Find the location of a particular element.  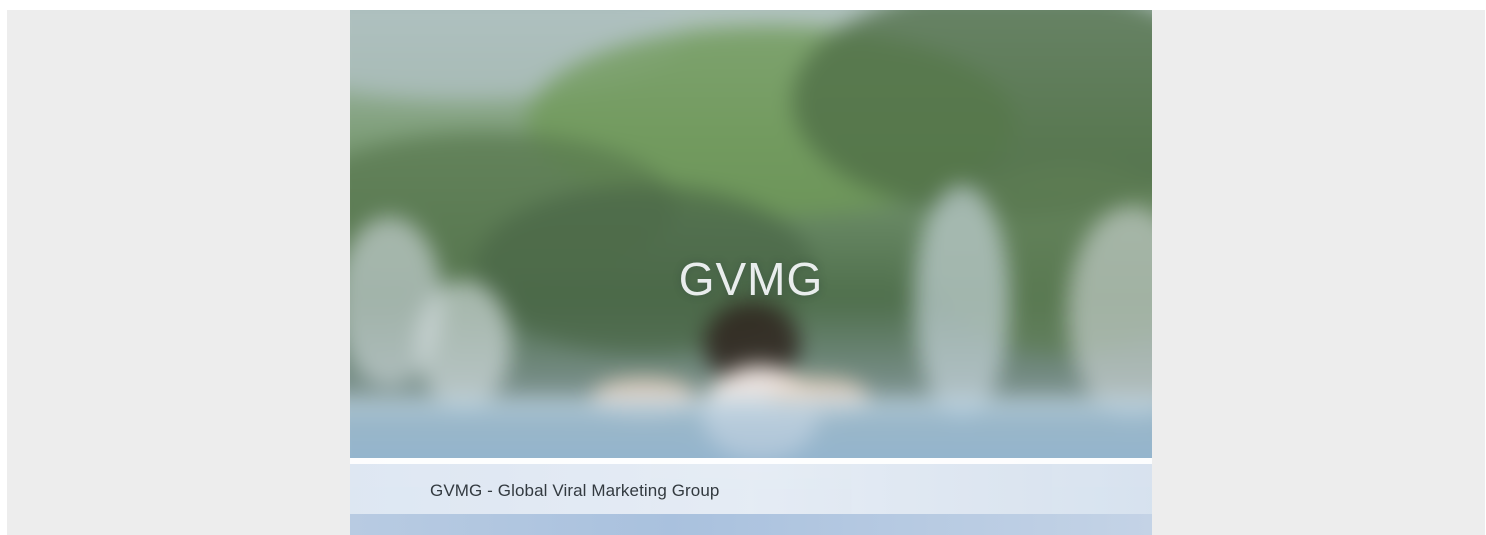

caption-text: GVMG - Global Viral Marketing Group is located at coordinates (574, 491).